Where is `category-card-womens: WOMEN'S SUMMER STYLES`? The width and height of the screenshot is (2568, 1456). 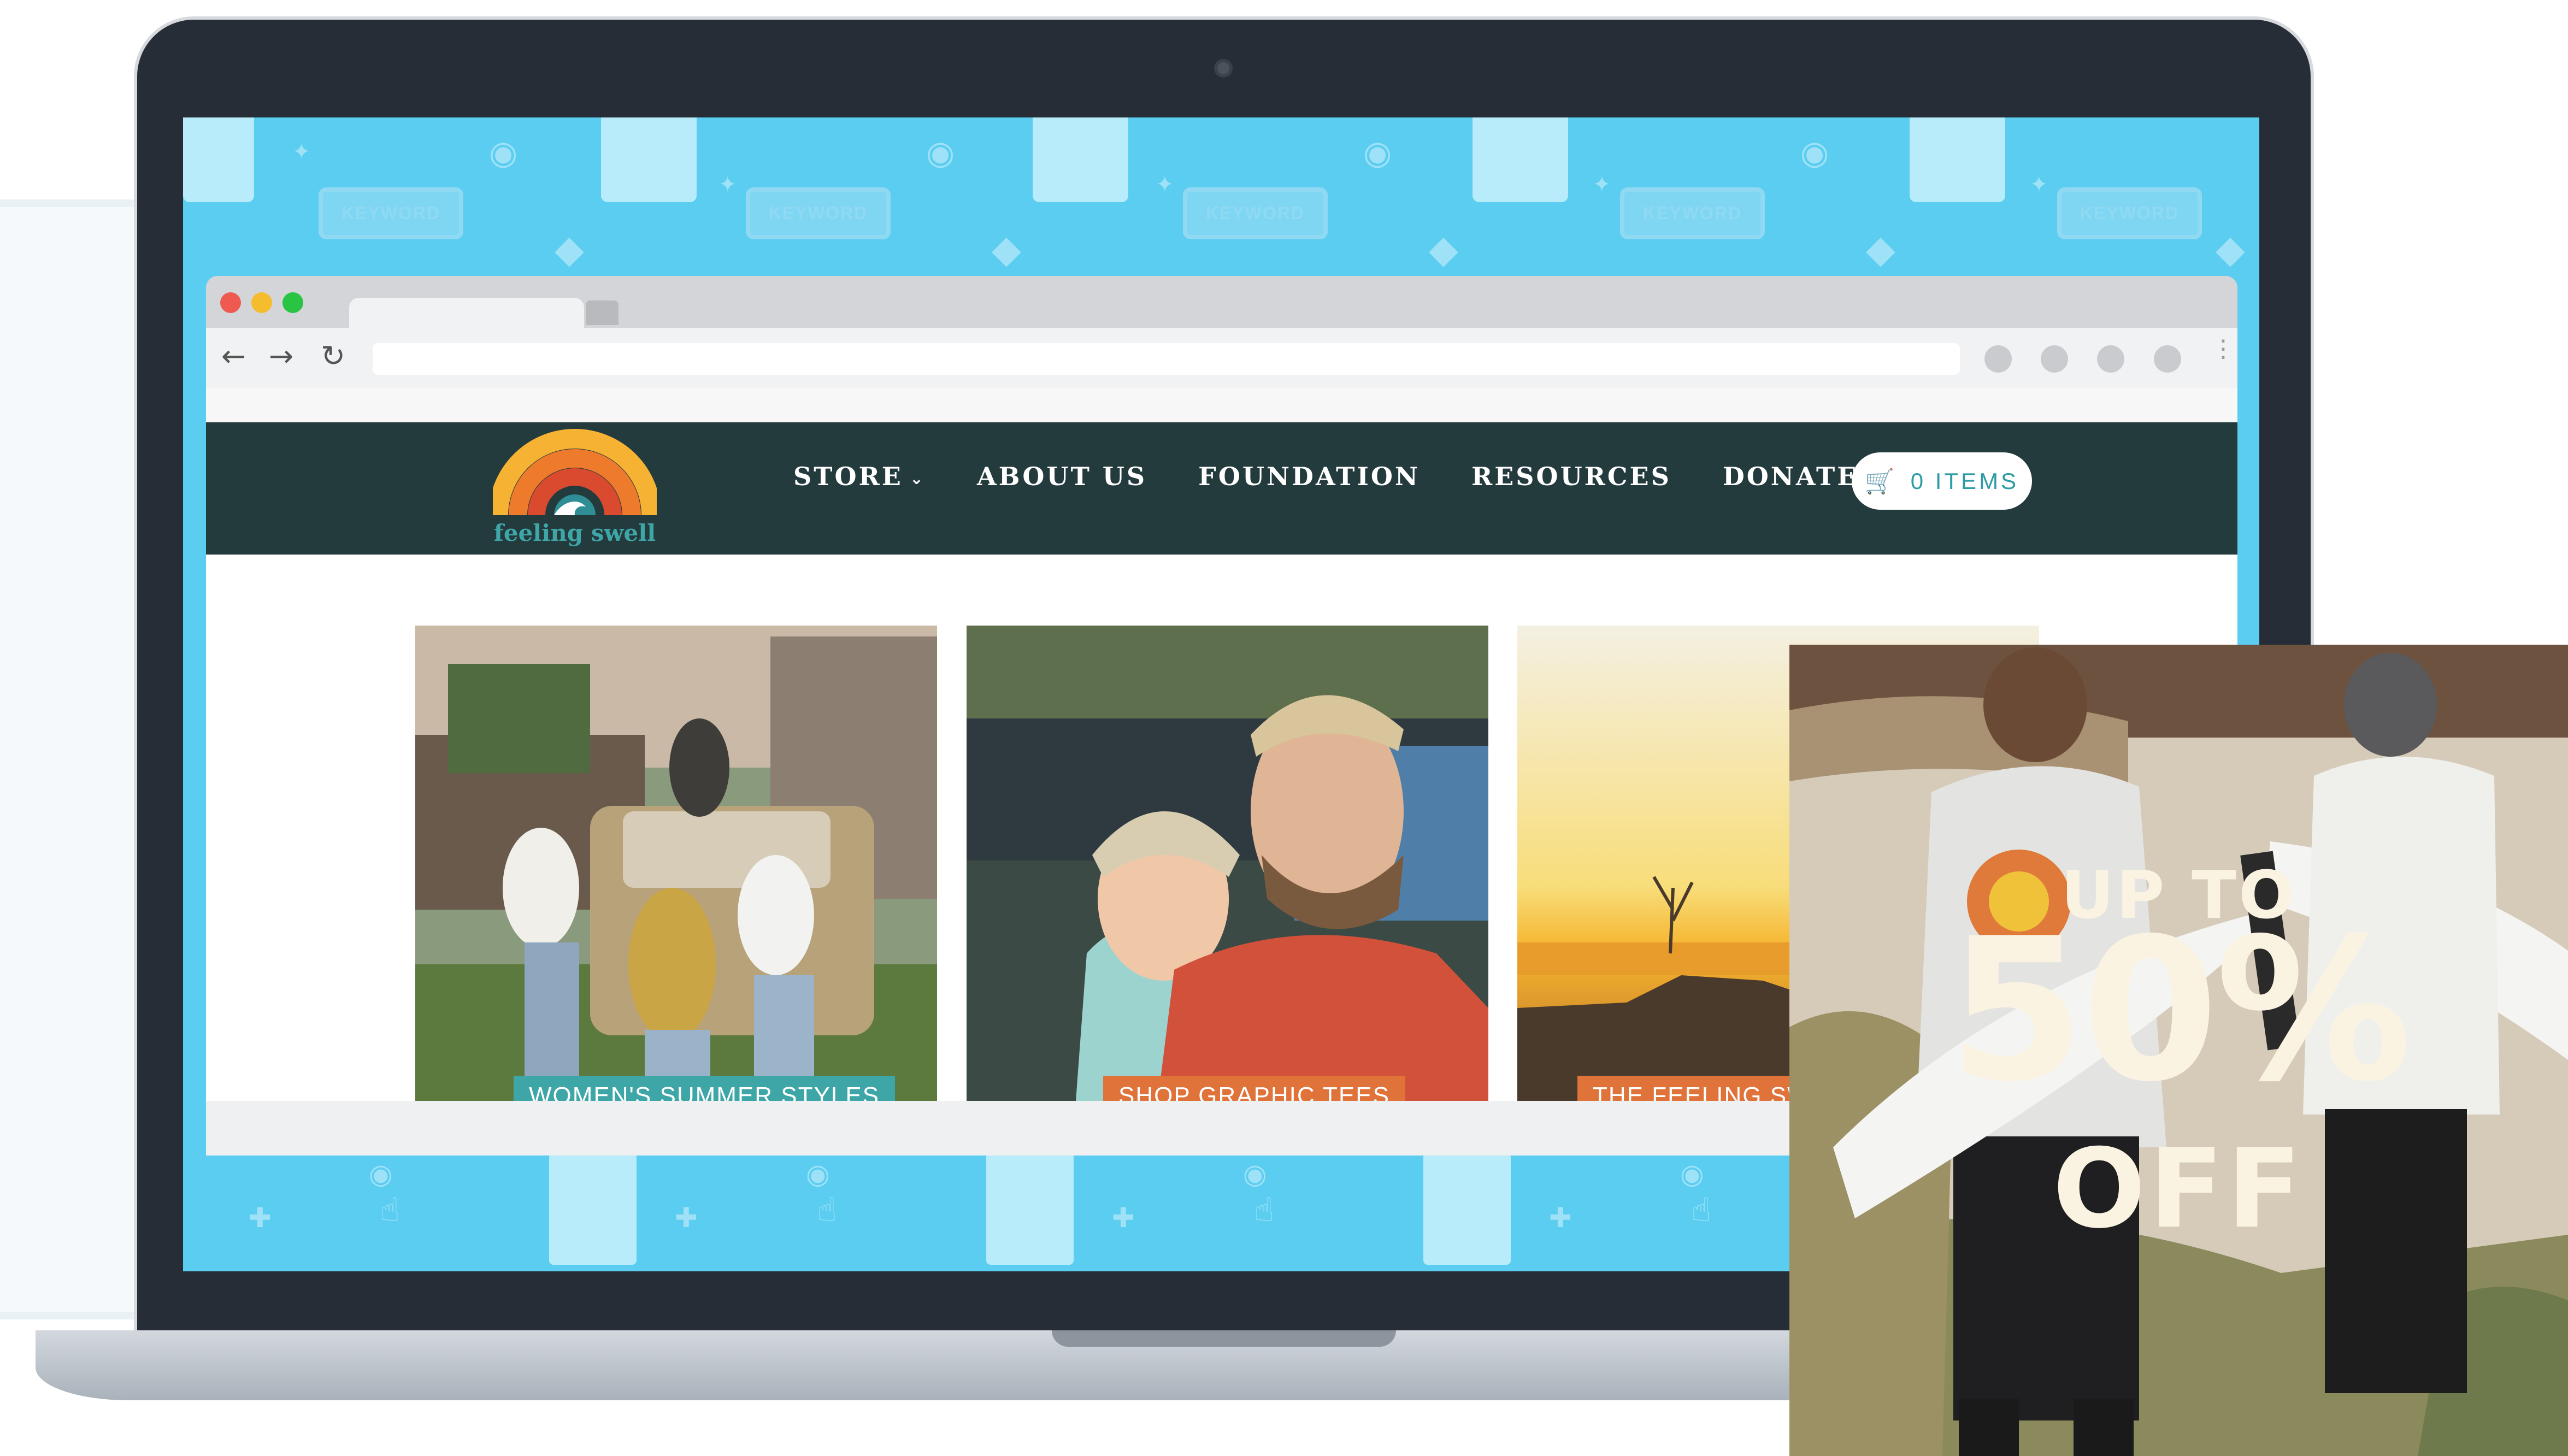 category-card-womens: WOMEN'S SUMMER STYLES is located at coordinates (676, 864).